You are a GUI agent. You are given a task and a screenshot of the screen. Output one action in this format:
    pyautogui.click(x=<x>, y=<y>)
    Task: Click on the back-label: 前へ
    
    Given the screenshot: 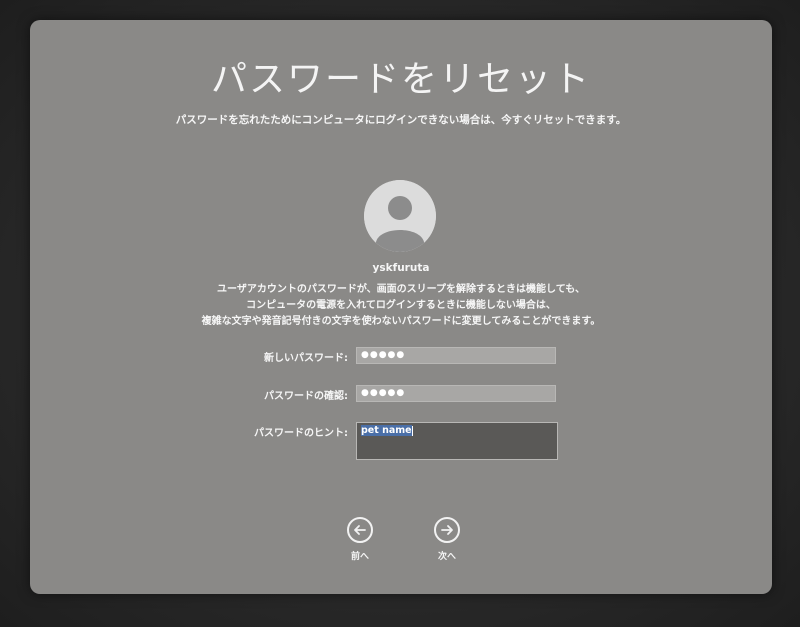 What is the action you would take?
    pyautogui.click(x=359, y=557)
    